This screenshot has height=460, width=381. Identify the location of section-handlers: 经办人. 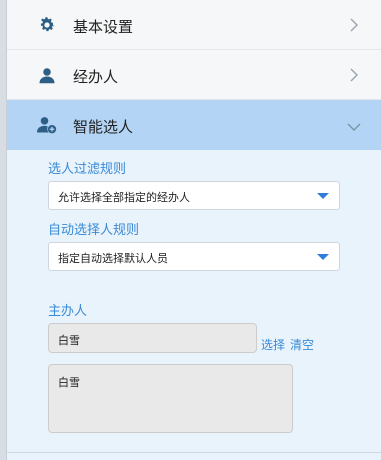
(194, 75).